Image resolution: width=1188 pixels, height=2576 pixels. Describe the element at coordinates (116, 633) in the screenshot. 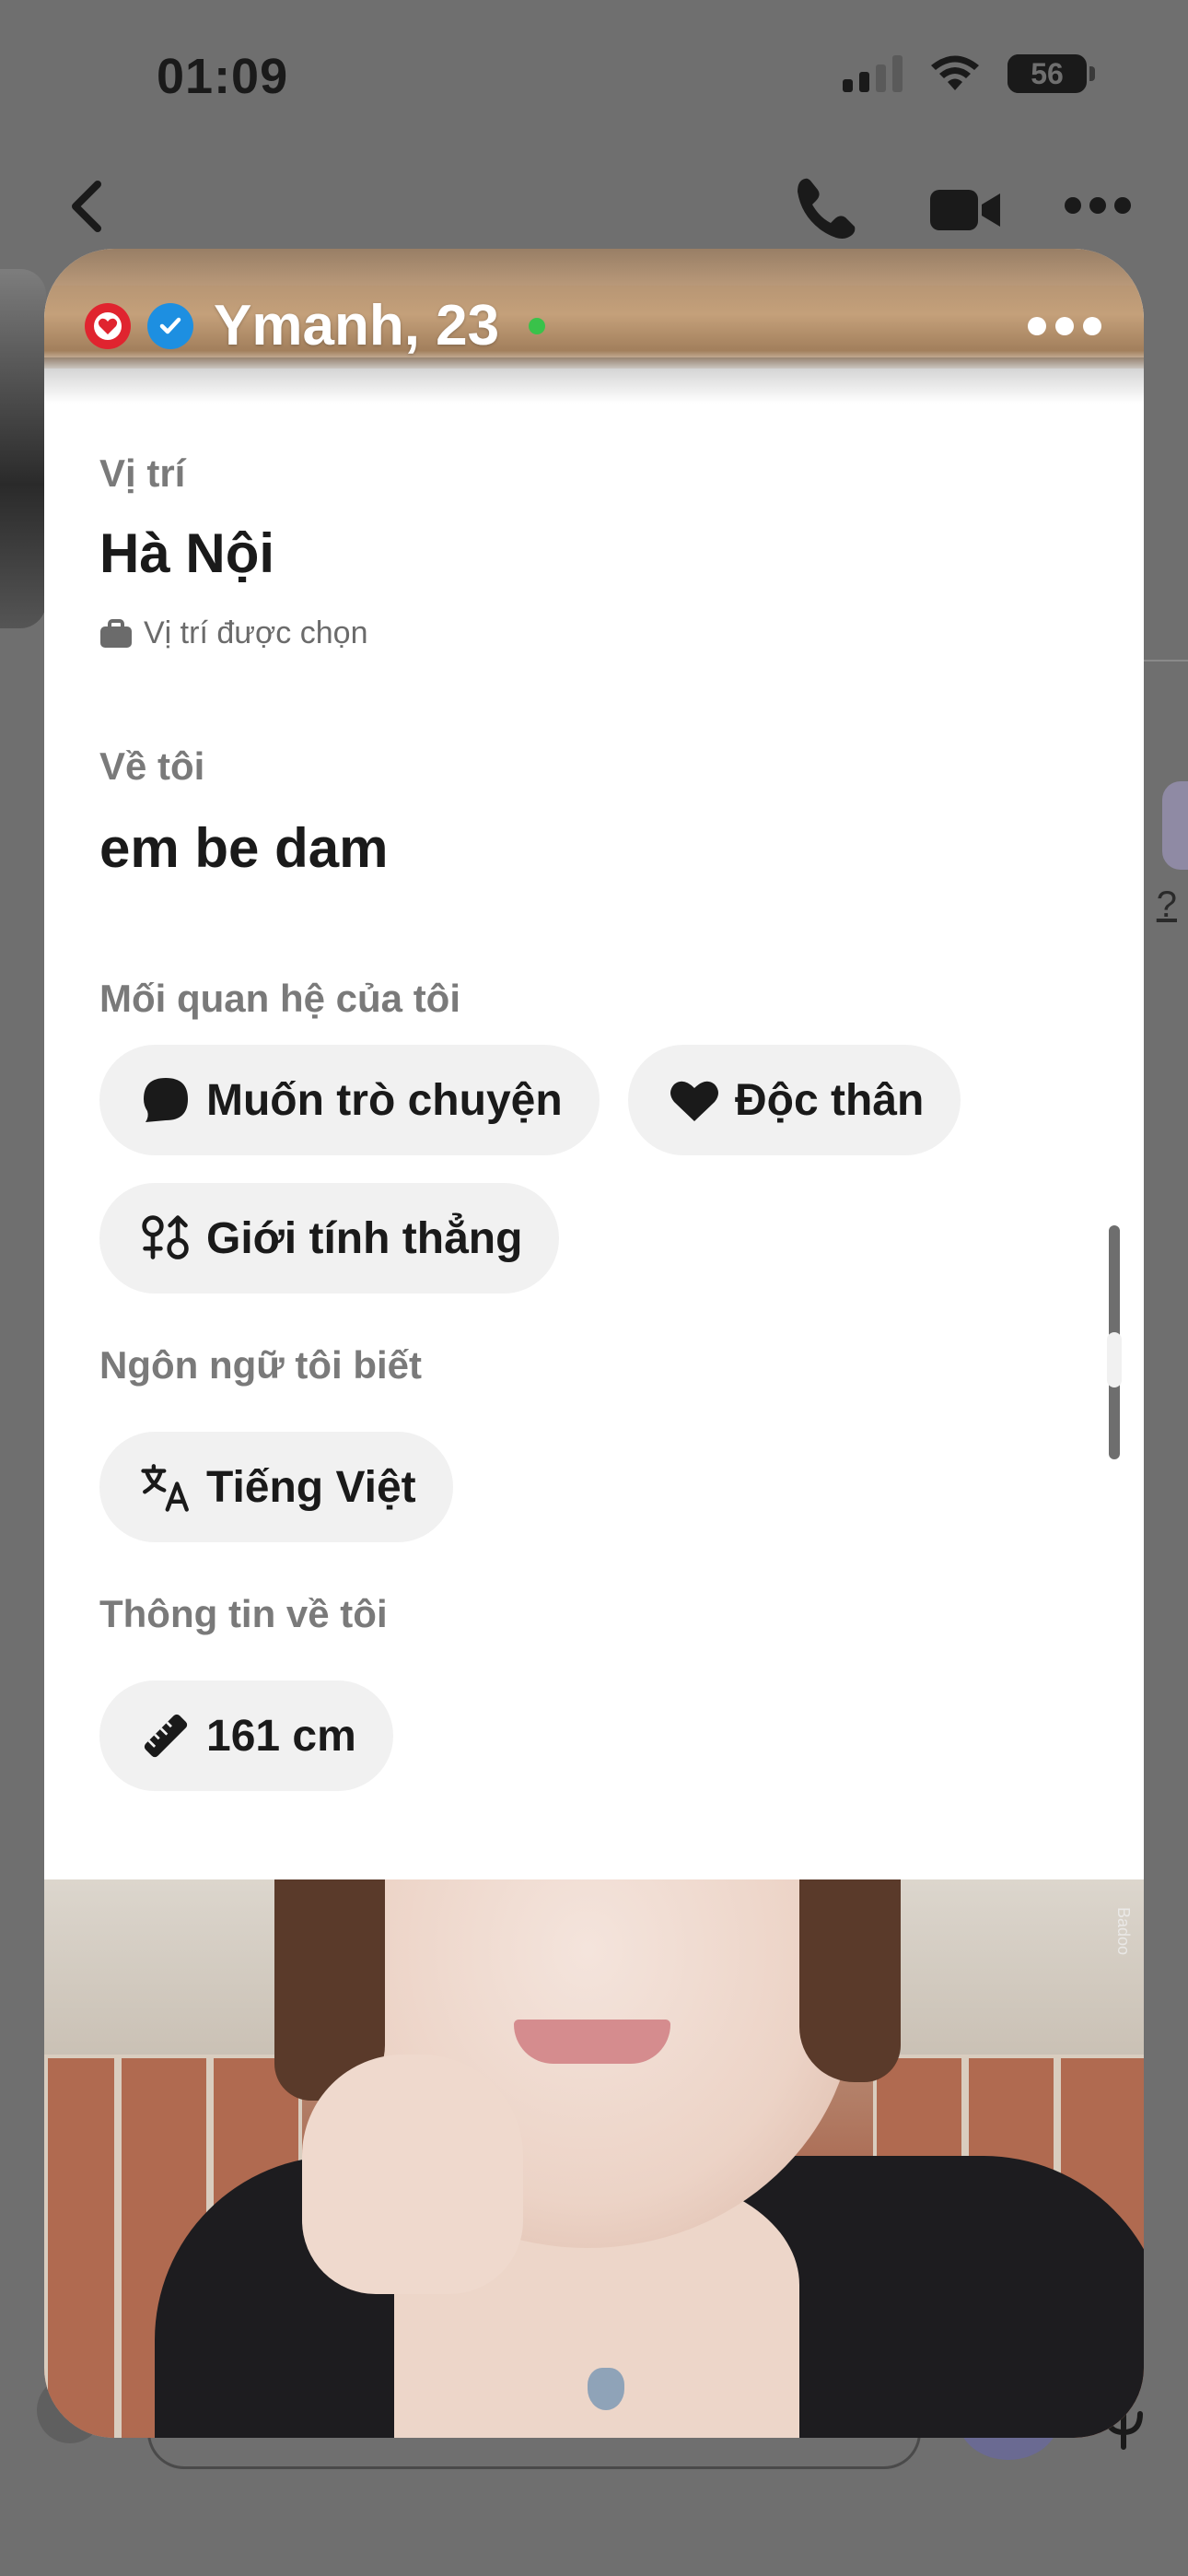

I see `briefcase-icon` at that location.